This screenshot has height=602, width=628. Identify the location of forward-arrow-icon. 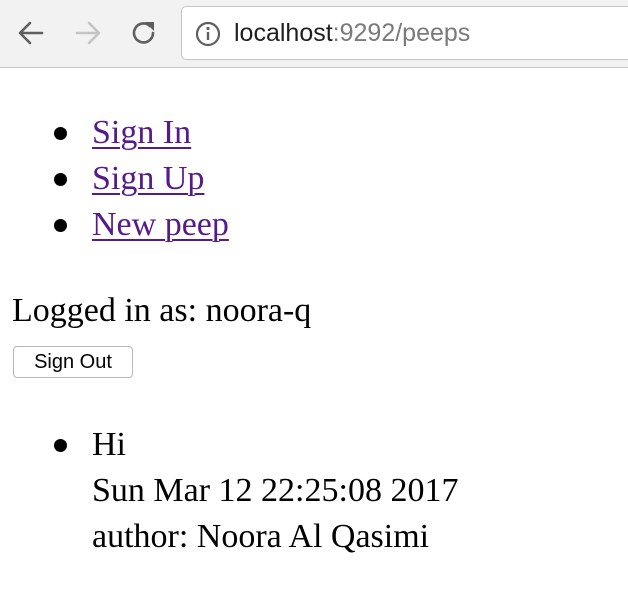
(88, 33).